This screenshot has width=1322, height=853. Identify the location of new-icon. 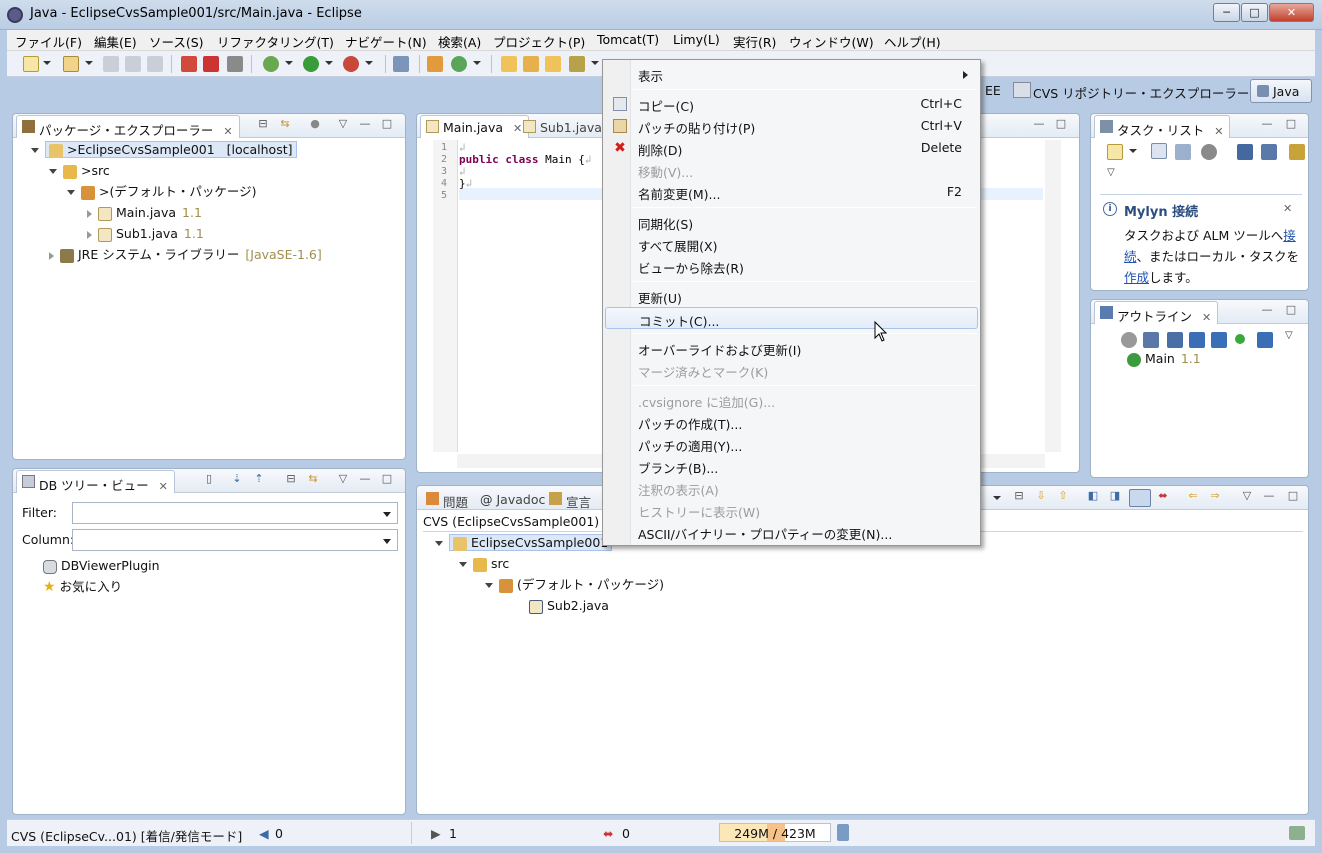
(31, 64).